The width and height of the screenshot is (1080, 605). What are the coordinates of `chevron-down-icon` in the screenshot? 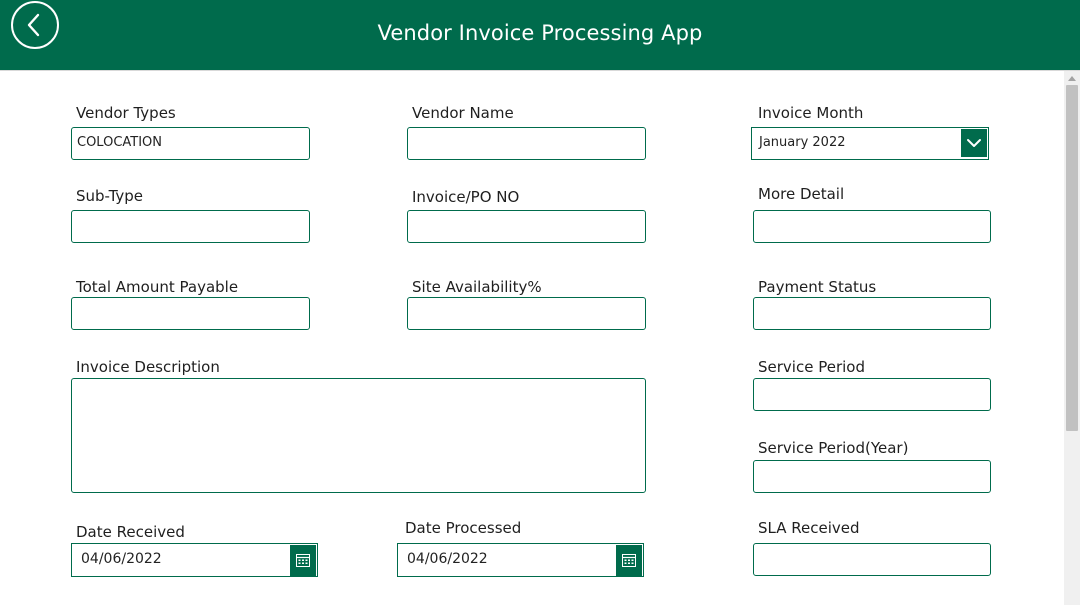 It's located at (974, 143).